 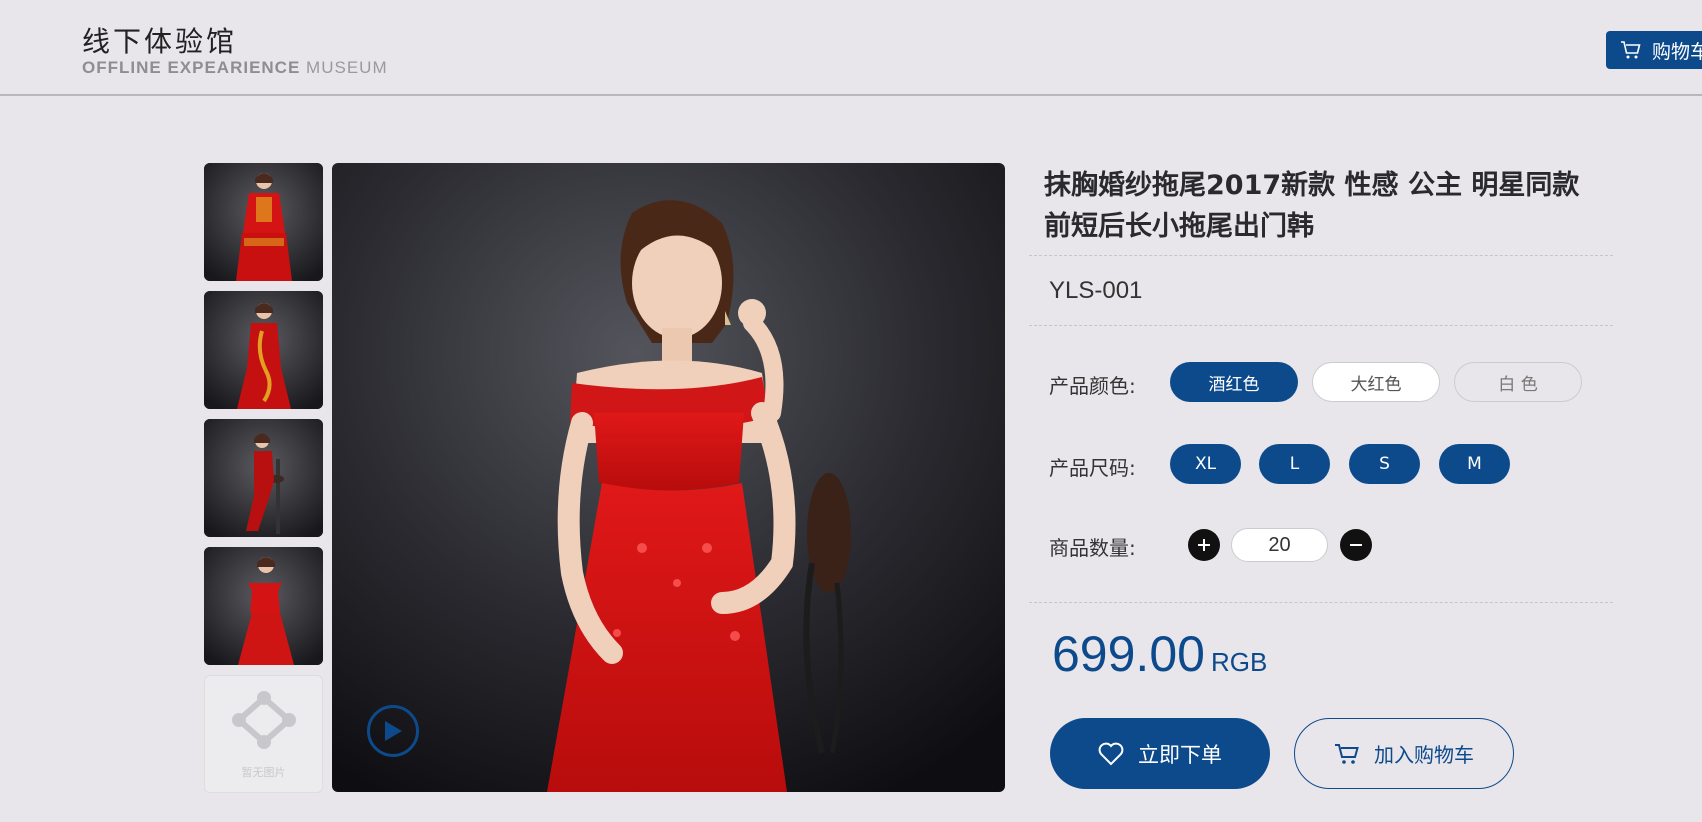 I want to click on size-label: 产品尺码:, so click(x=1092, y=468).